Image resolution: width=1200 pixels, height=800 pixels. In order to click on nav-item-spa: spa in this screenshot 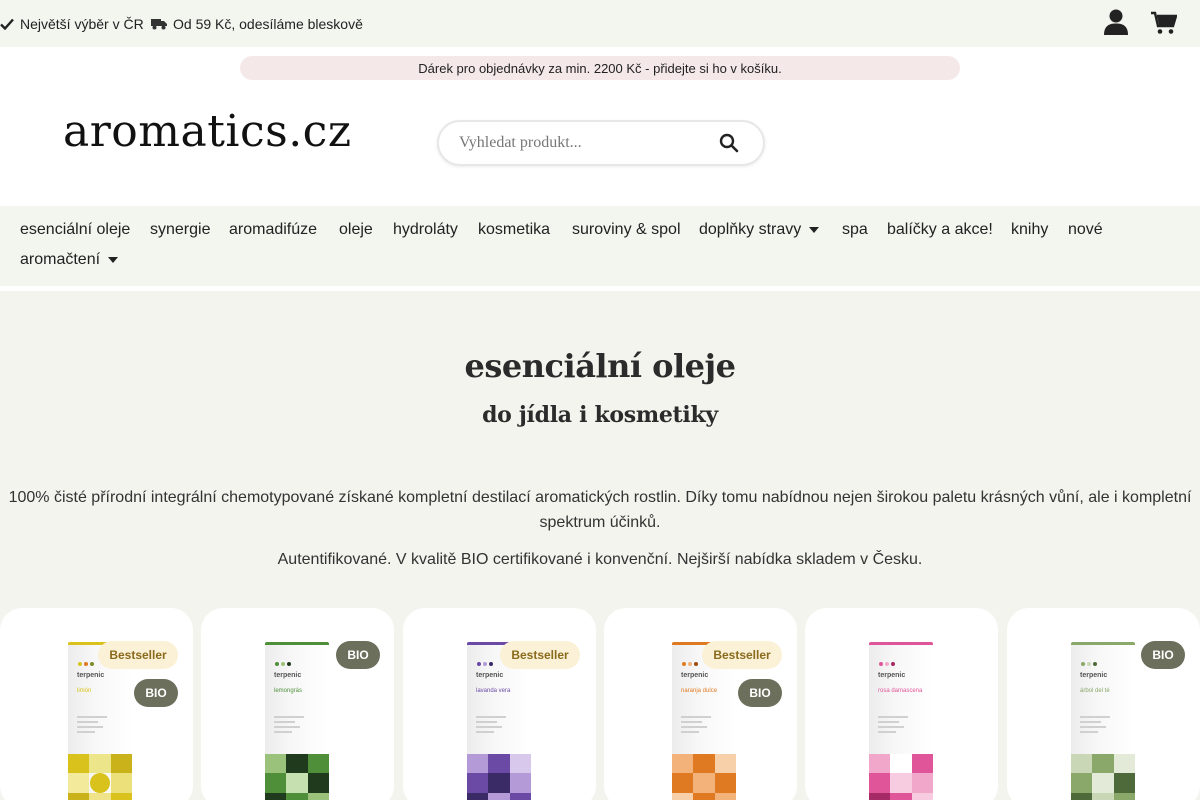, I will do `click(855, 230)`.